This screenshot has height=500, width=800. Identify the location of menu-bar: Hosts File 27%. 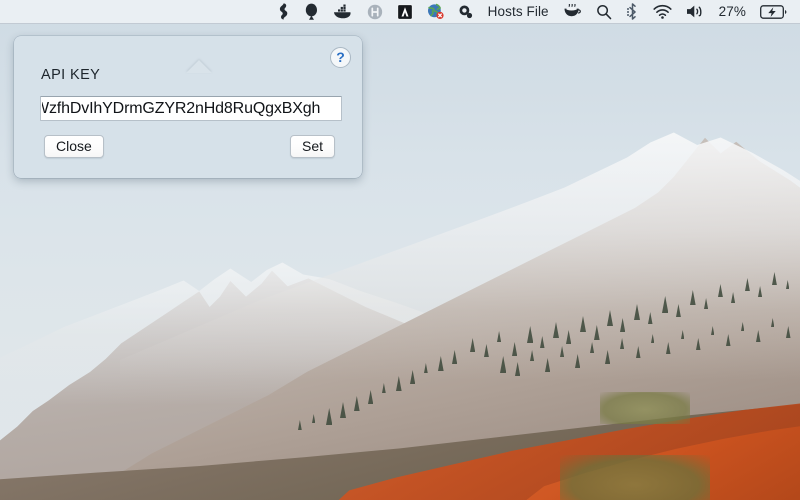
(400, 12).